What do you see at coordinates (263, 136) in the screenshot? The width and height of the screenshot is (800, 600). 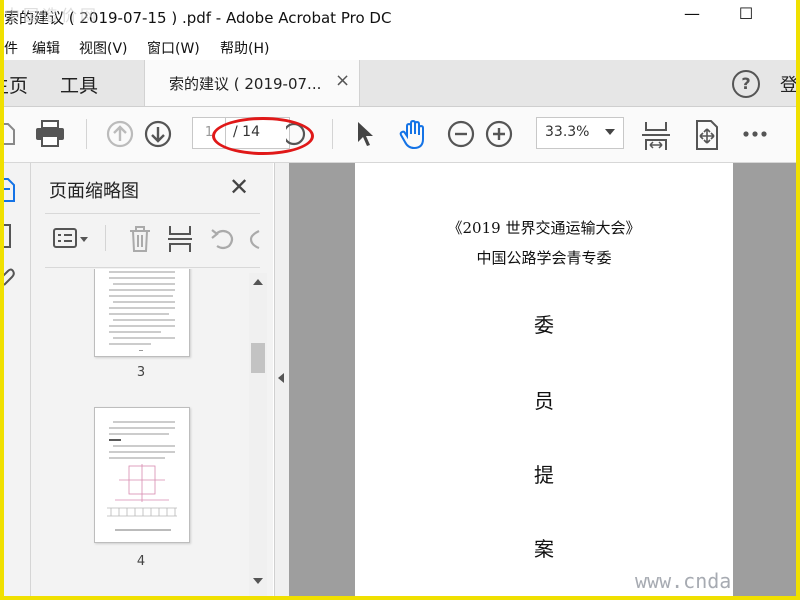 I see `annotation-red-ellipse` at bounding box center [263, 136].